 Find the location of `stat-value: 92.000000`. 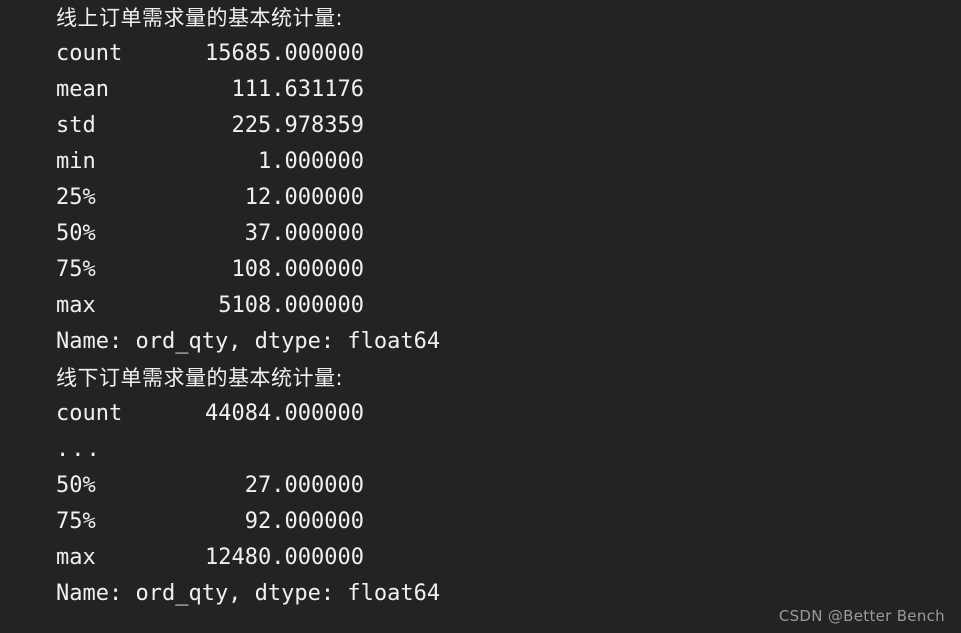

stat-value: 92.000000 is located at coordinates (304, 521).